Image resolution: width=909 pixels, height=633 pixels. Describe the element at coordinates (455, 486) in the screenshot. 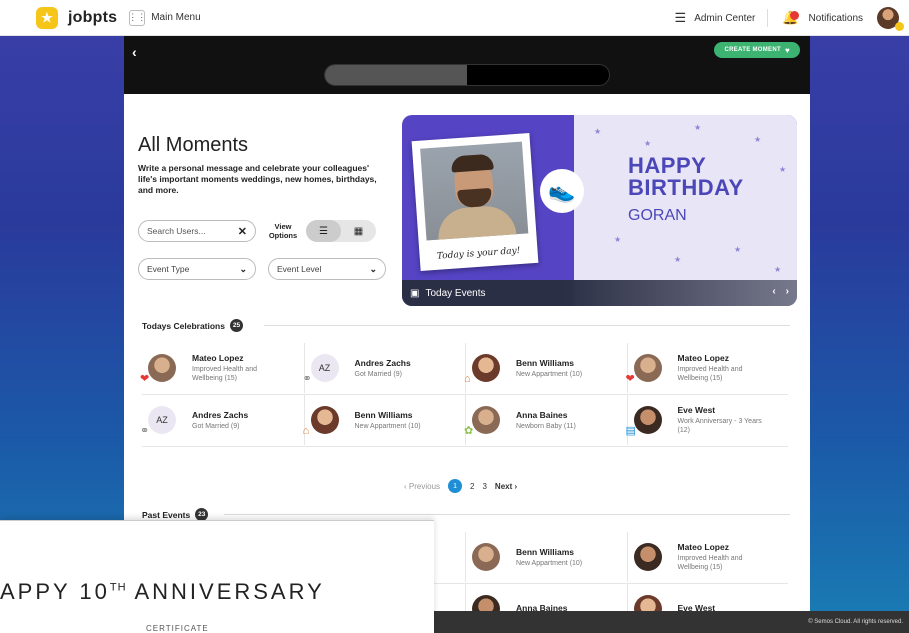

I see `page-1-button: 1` at that location.